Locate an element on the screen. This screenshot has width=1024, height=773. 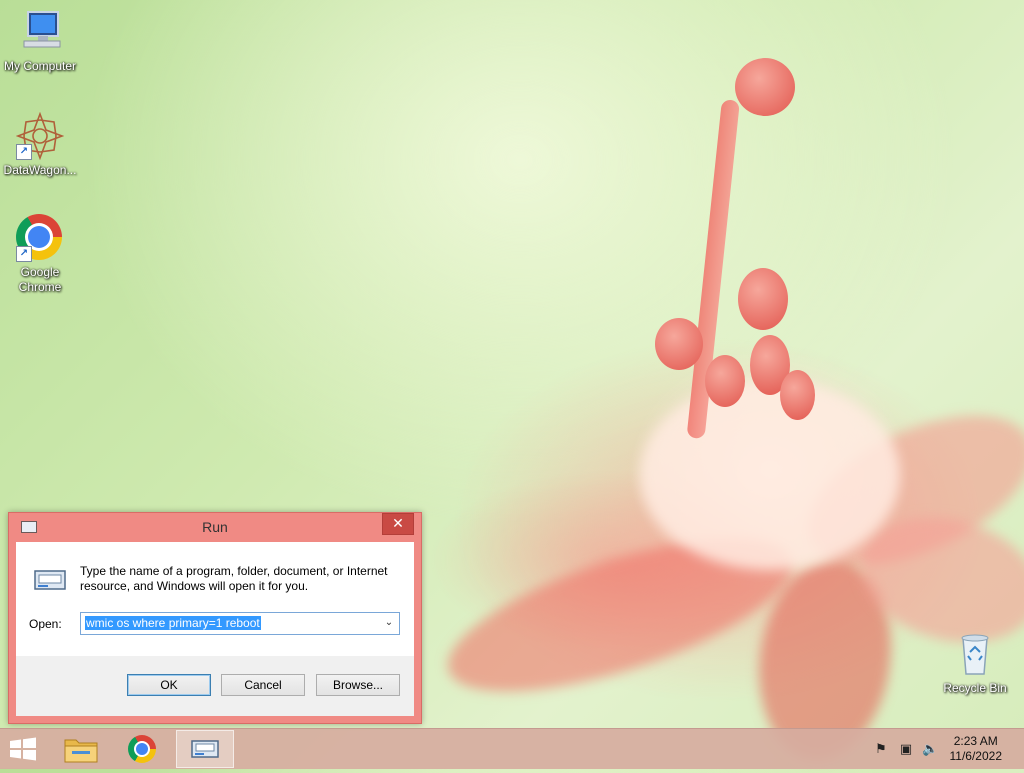
ok-button: OK is located at coordinates (169, 685).